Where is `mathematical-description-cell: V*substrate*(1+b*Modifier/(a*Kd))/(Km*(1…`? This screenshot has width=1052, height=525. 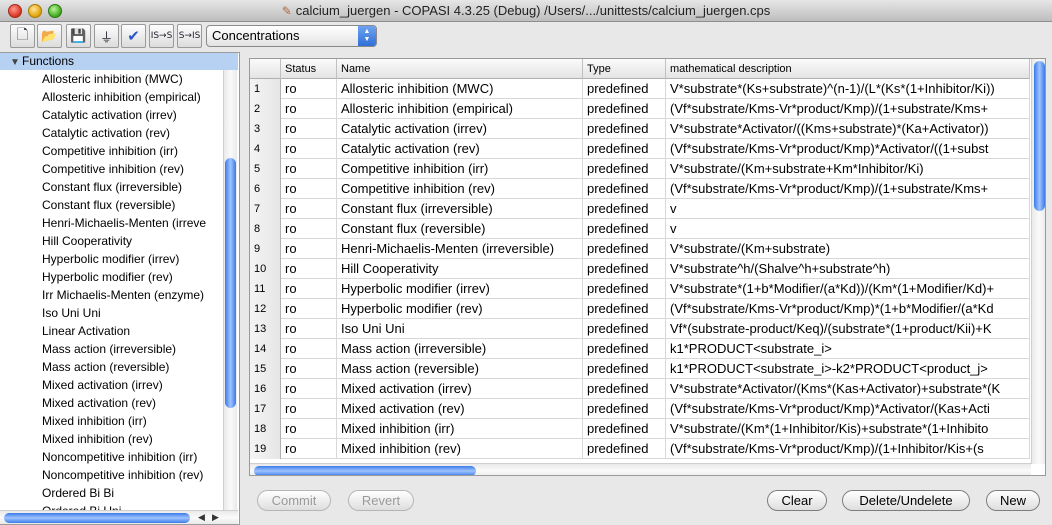
mathematical-description-cell: V*substrate*(1+b*Modifier/(a*Kd))/(Km*(1… is located at coordinates (848, 289).